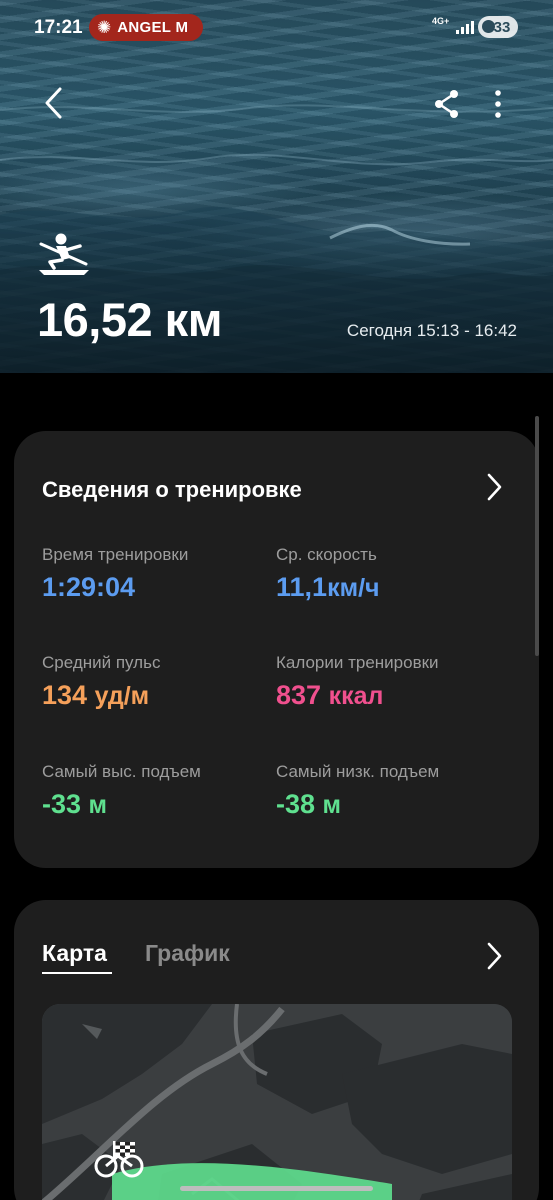 The image size is (553, 1200). Describe the element at coordinates (121, 771) in the screenshot. I see `stat-label: Самый выс. подъем` at that location.